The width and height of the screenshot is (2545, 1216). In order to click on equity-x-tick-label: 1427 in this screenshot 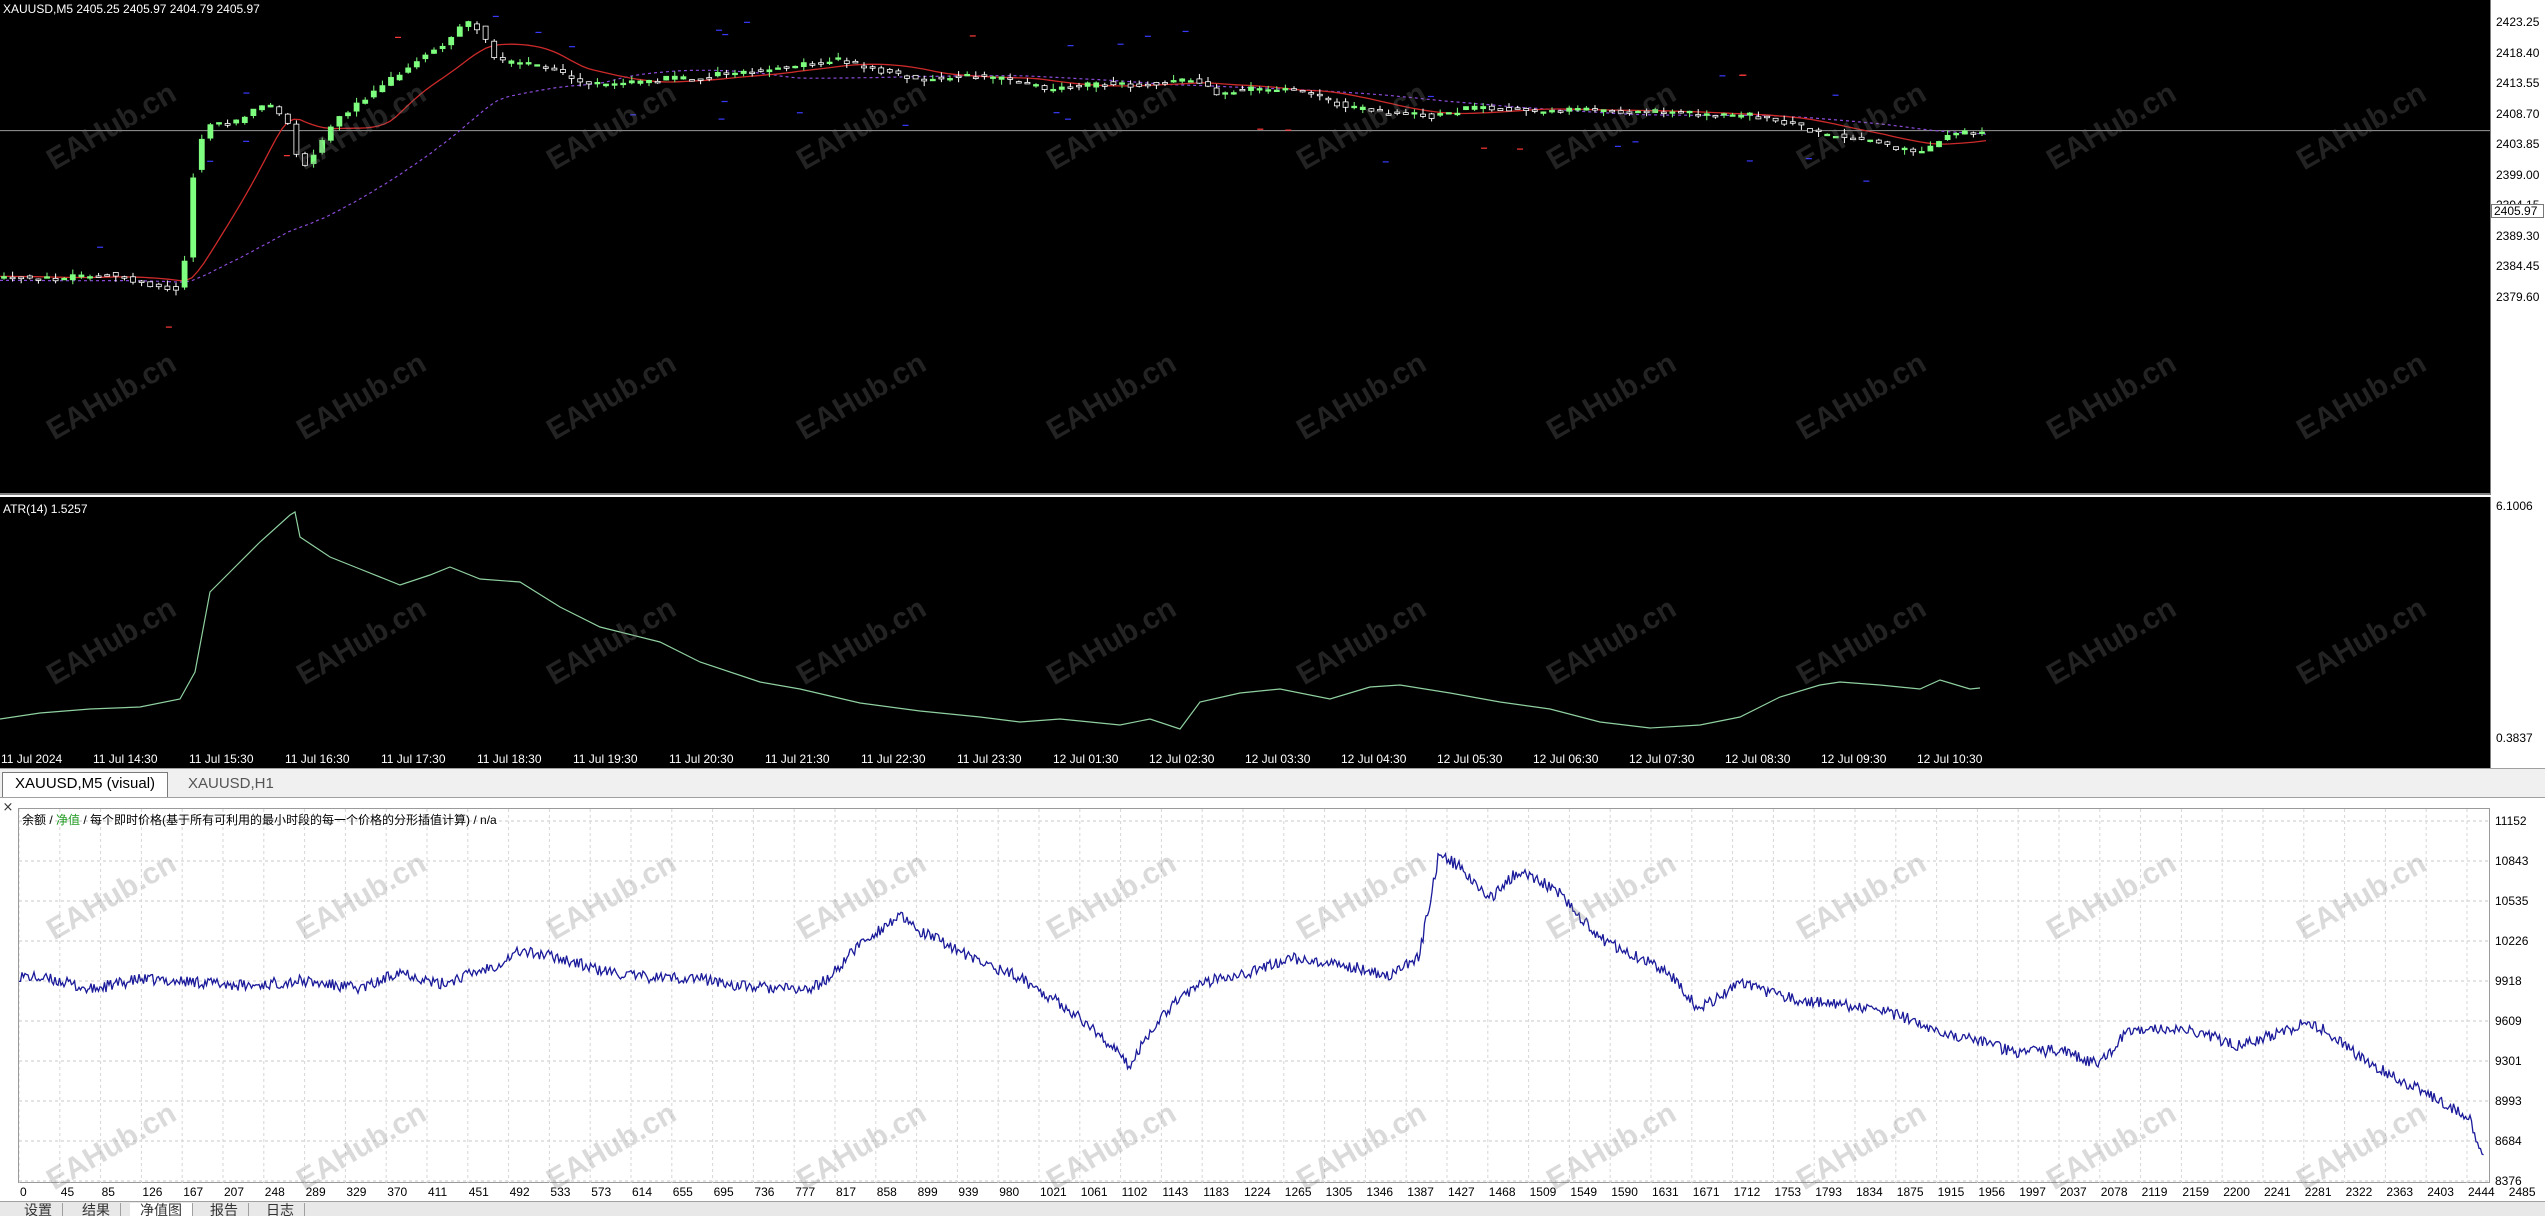, I will do `click(1461, 1192)`.